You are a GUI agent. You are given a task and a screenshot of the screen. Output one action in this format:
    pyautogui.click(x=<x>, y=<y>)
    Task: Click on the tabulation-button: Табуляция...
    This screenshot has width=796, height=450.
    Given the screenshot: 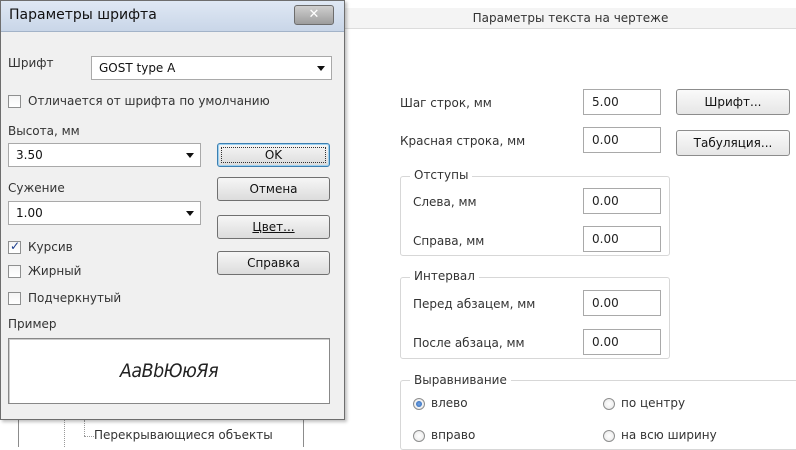 What is the action you would take?
    pyautogui.click(x=733, y=143)
    